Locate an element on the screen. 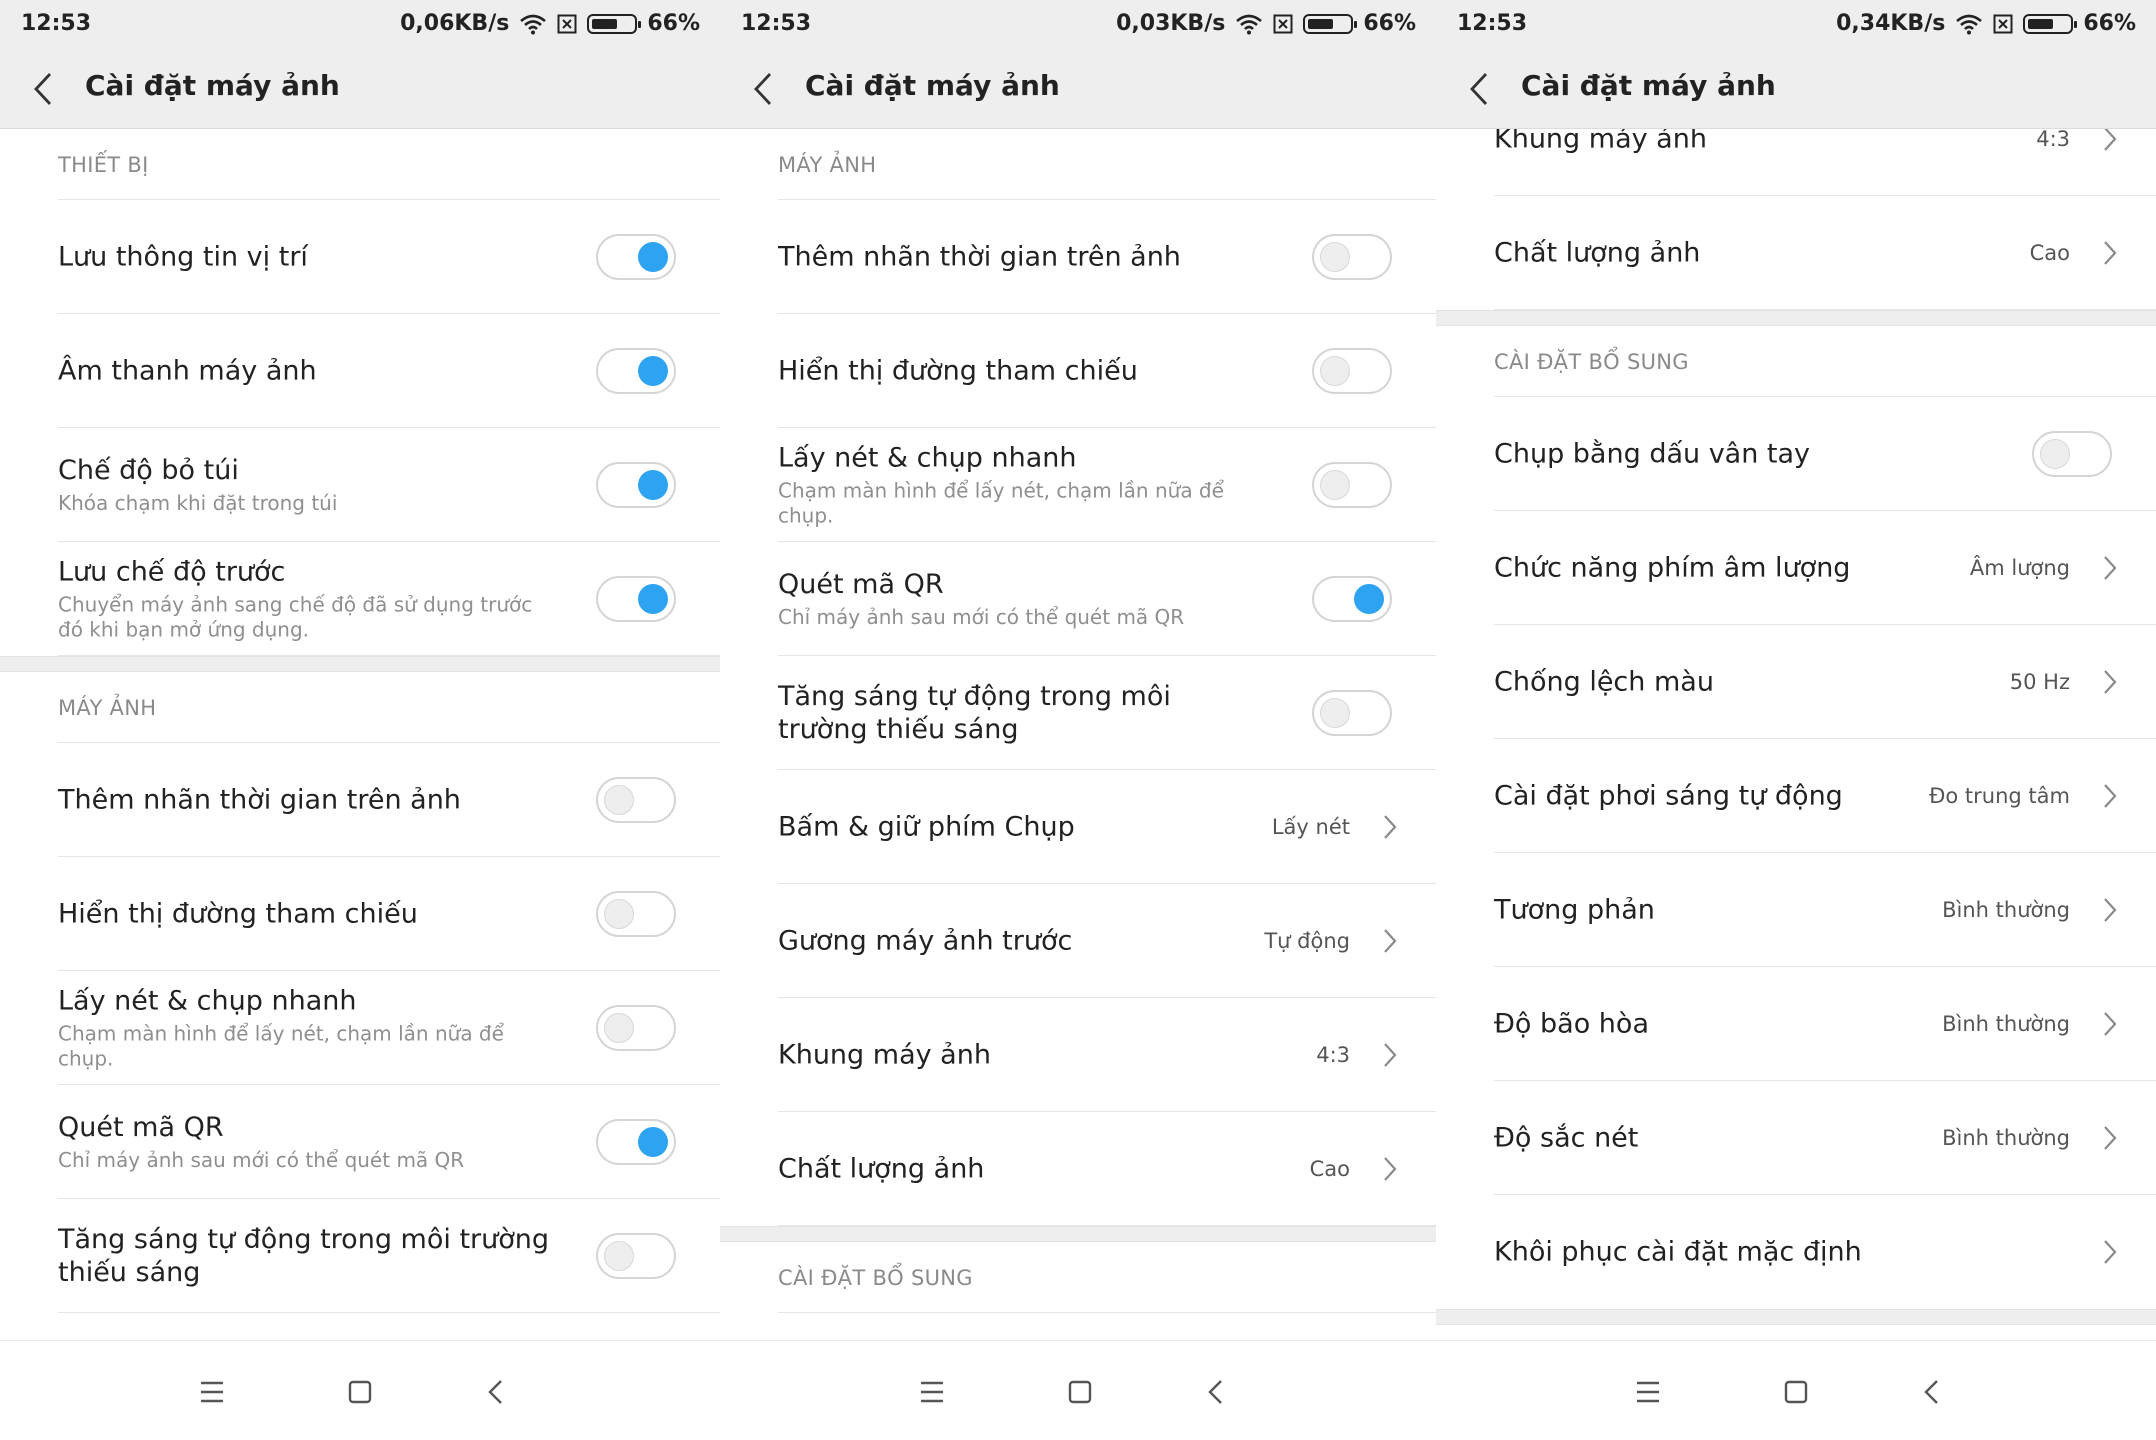 This screenshot has width=2156, height=1440. battery-icon is located at coordinates (2050, 23).